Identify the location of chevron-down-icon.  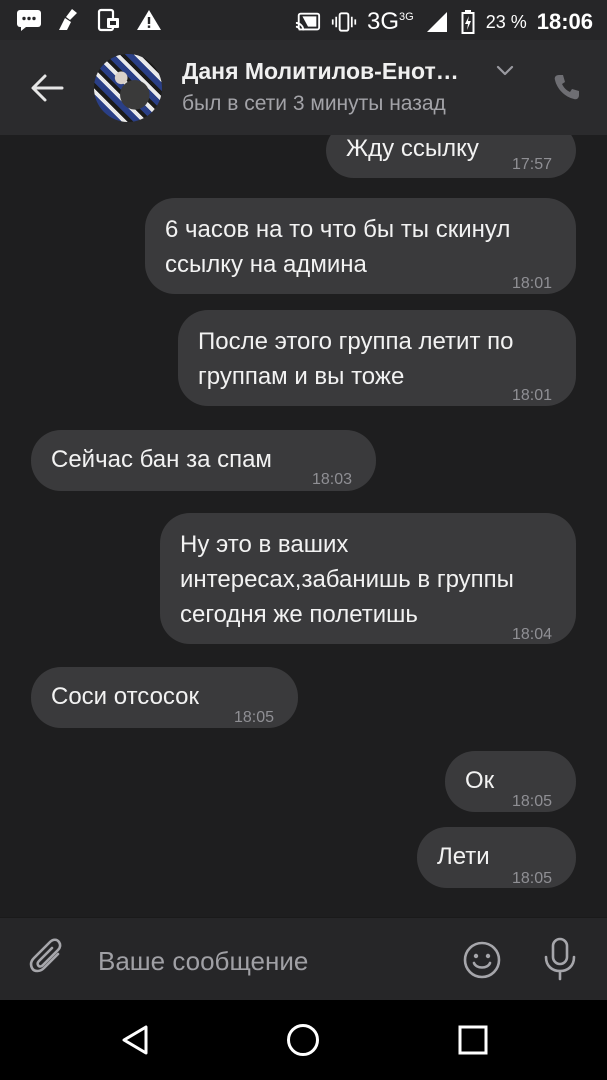
(505, 71).